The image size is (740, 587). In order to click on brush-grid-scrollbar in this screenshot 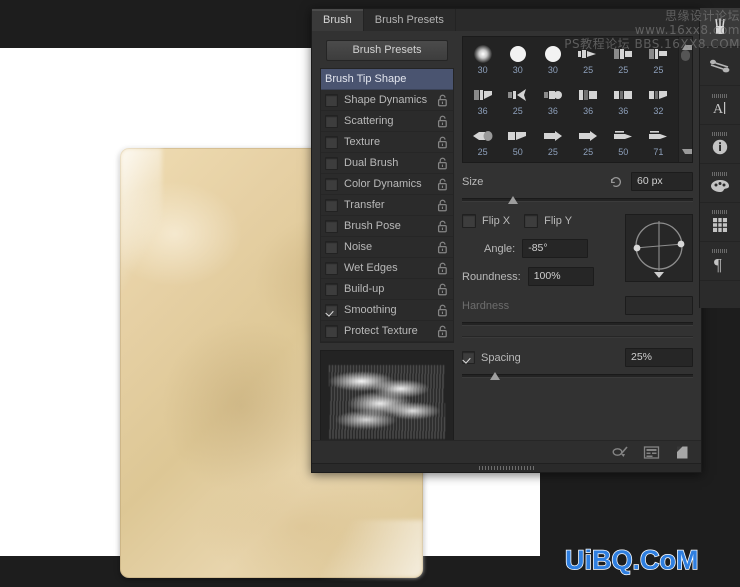, I will do `click(685, 99)`.